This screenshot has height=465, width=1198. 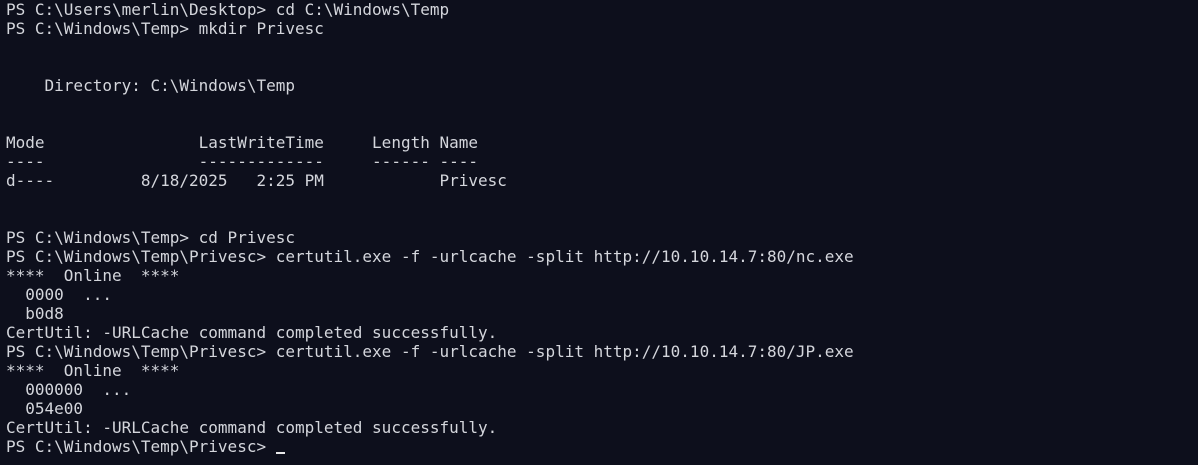 What do you see at coordinates (242, 142) in the screenshot?
I see `terminal-line: Mode LastWriteTime Length Name` at bounding box center [242, 142].